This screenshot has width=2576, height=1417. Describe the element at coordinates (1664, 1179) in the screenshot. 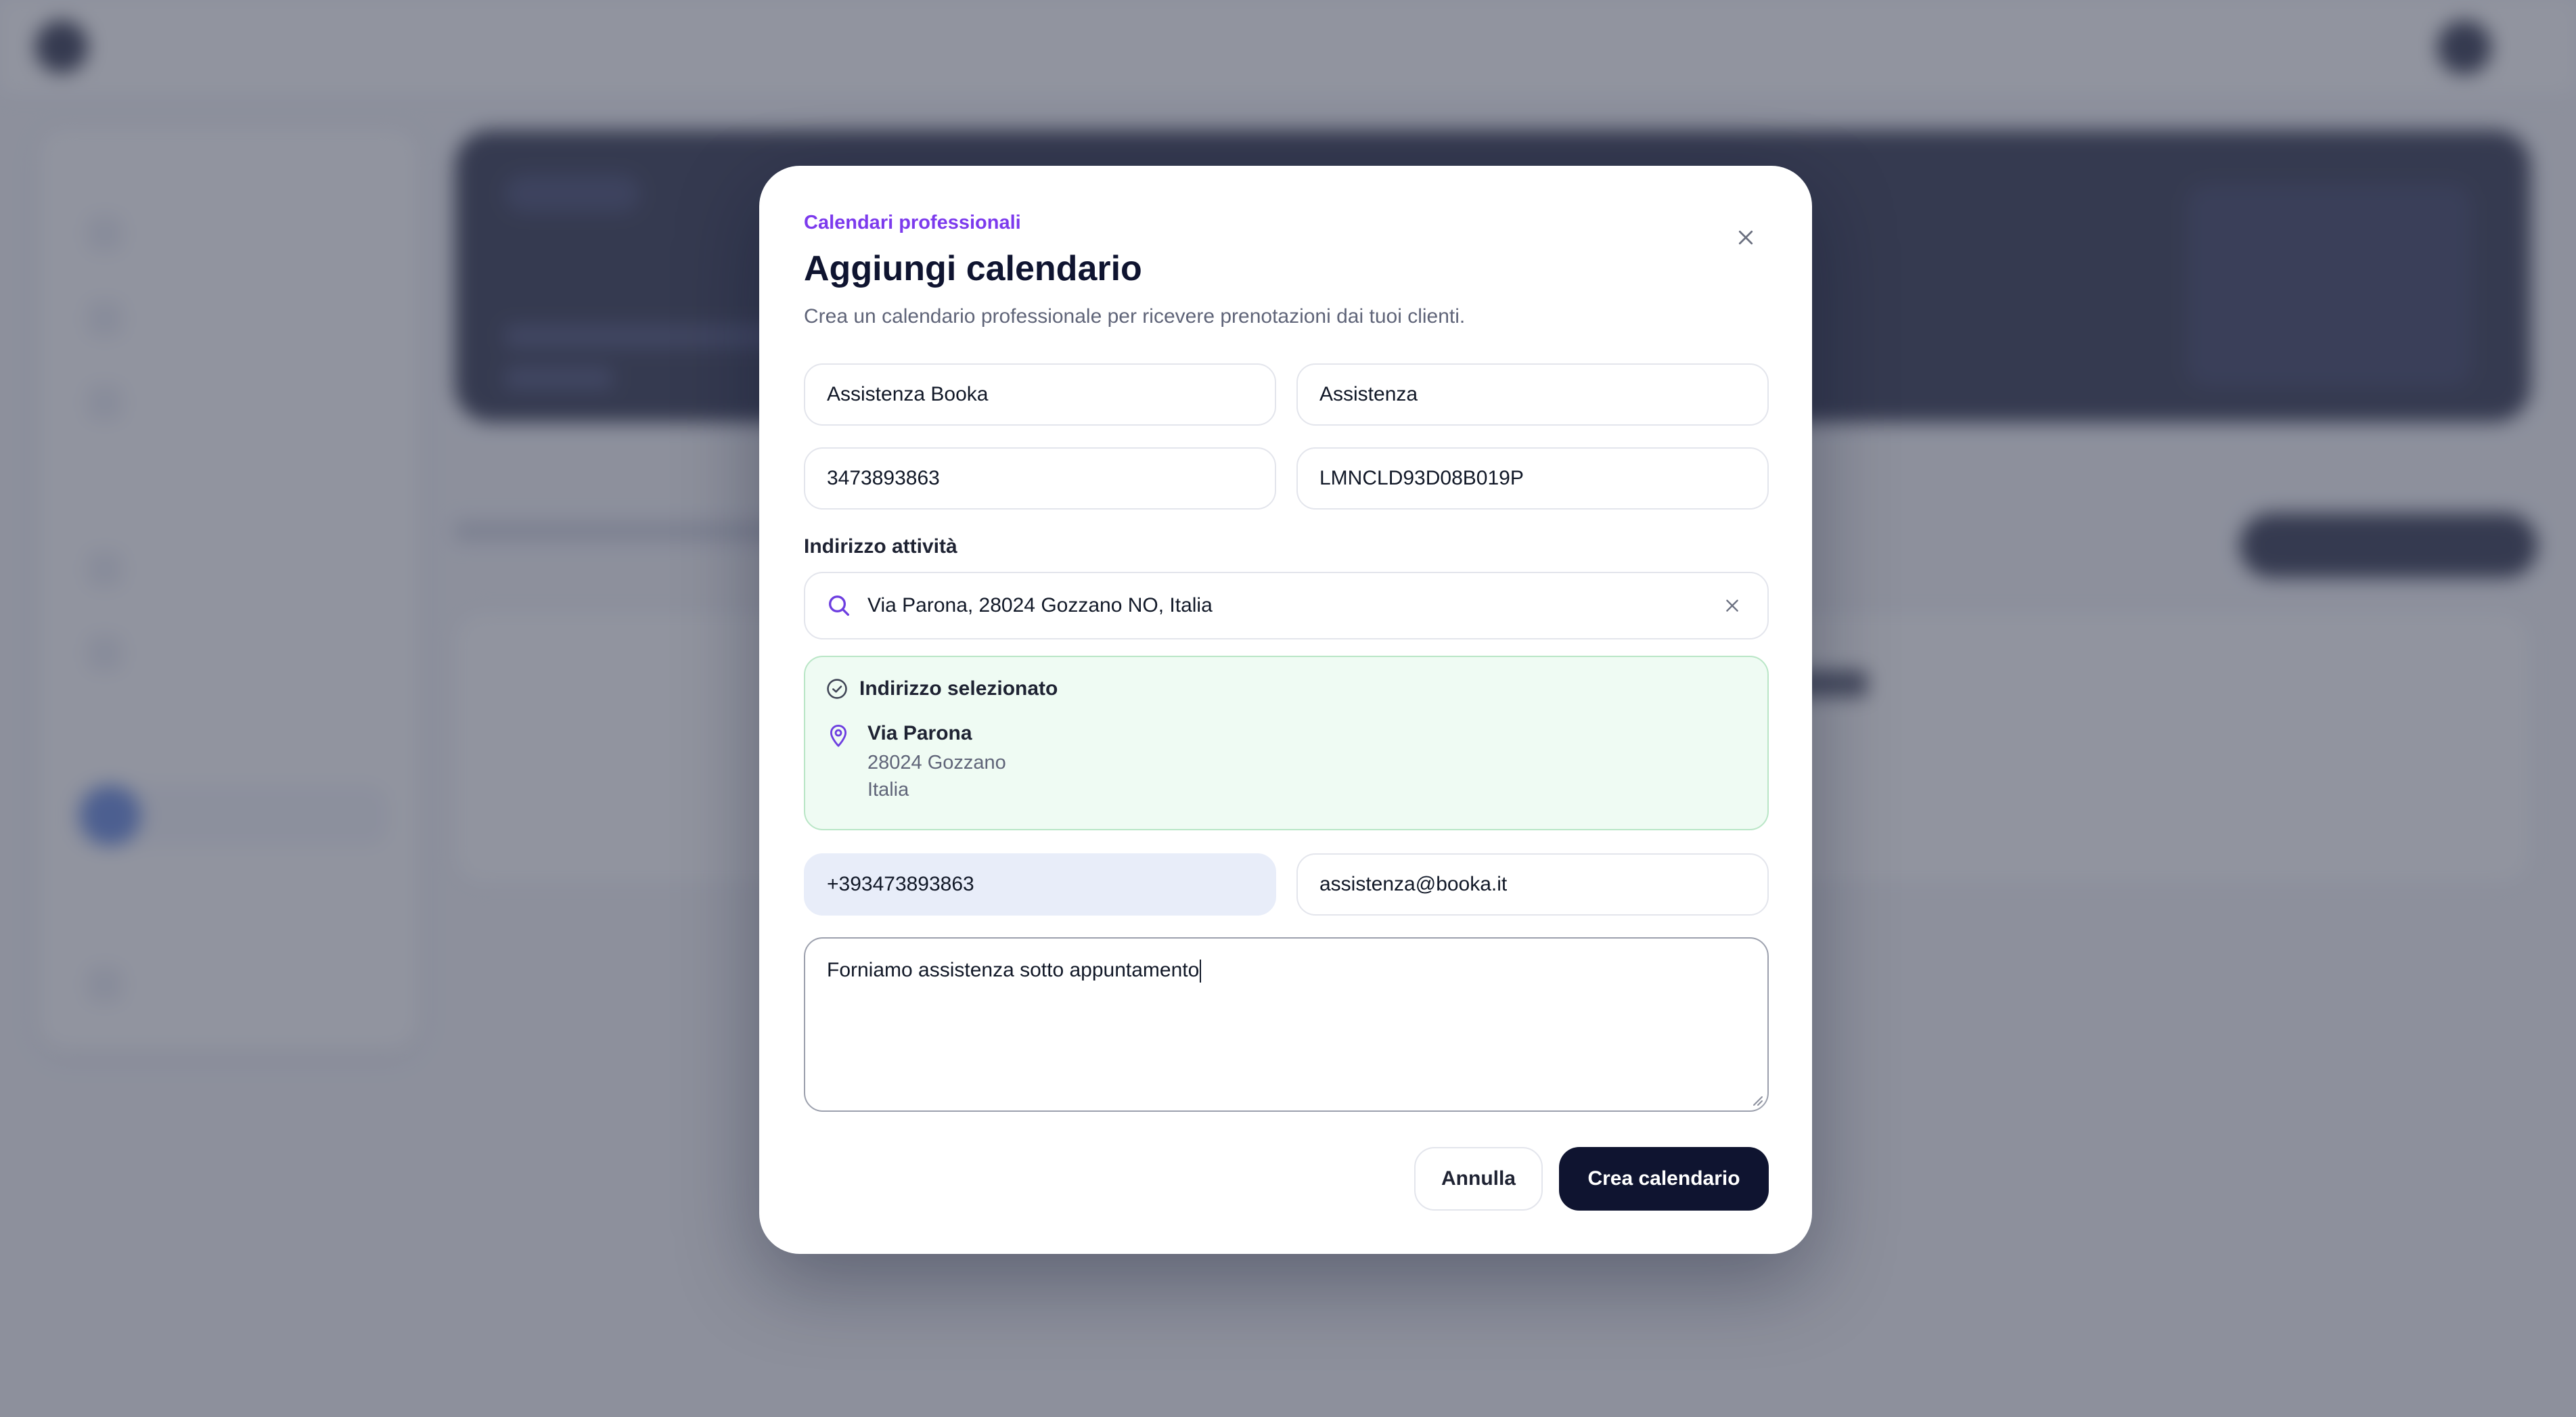

I see `create-calendar-button: Crea calendario` at that location.